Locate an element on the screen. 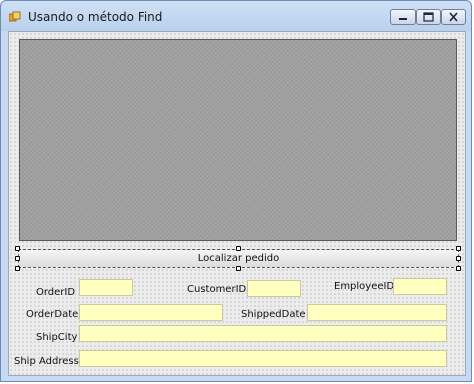 This screenshot has width=474, height=384. resize-handle-middle-left is located at coordinates (17, 258).